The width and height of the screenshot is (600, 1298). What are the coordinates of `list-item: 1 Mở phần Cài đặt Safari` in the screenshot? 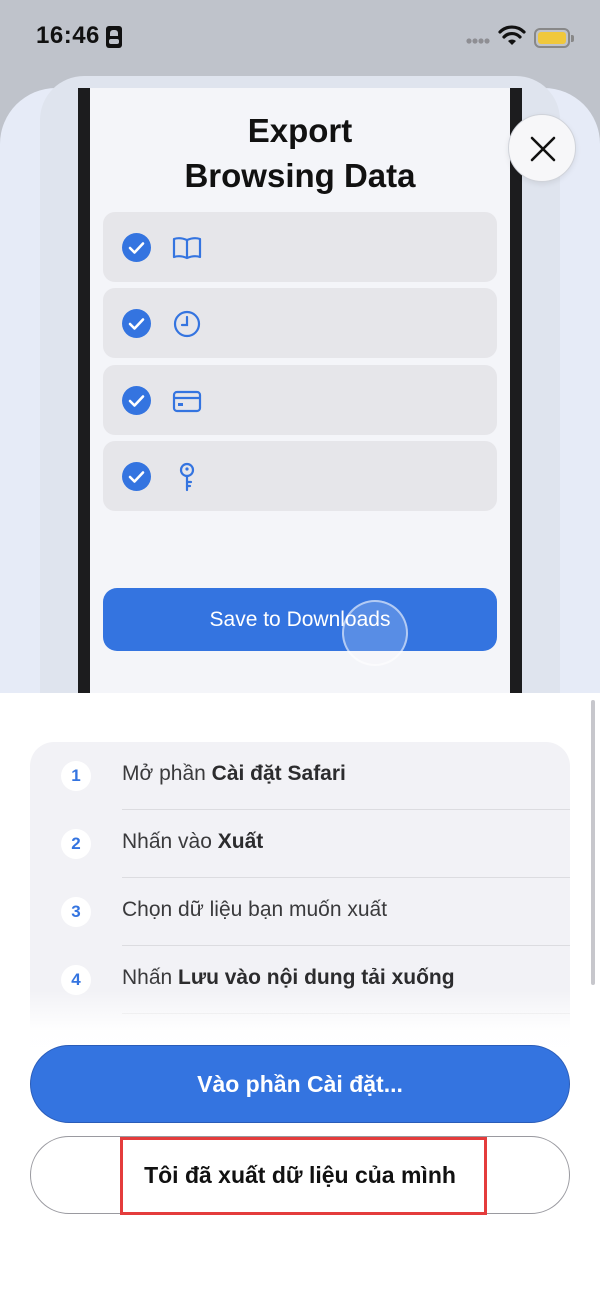 It's located at (300, 776).